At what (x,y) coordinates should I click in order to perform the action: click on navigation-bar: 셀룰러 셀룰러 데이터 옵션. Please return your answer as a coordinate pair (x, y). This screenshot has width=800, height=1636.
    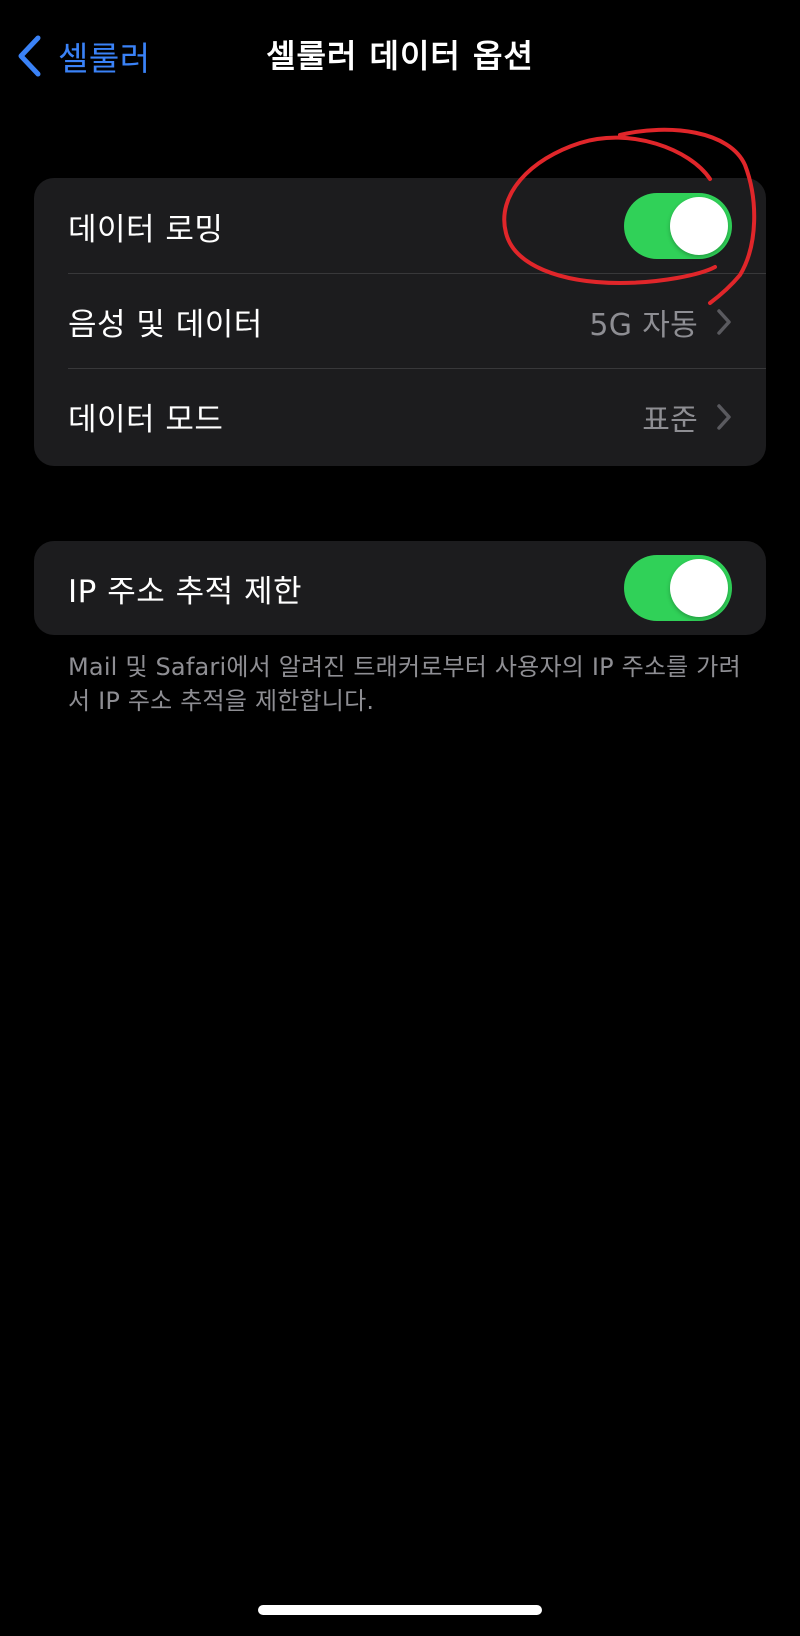
    Looking at the image, I should click on (400, 56).